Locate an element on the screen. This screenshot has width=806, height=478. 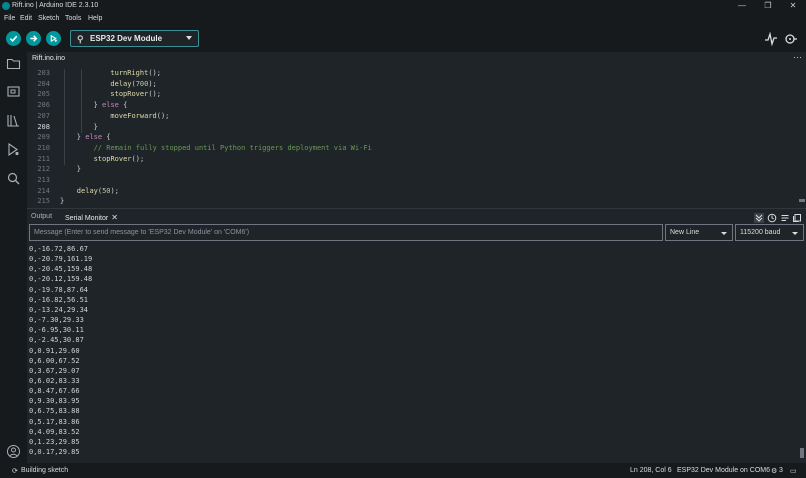
arduino-logo-icon is located at coordinates (6, 6).